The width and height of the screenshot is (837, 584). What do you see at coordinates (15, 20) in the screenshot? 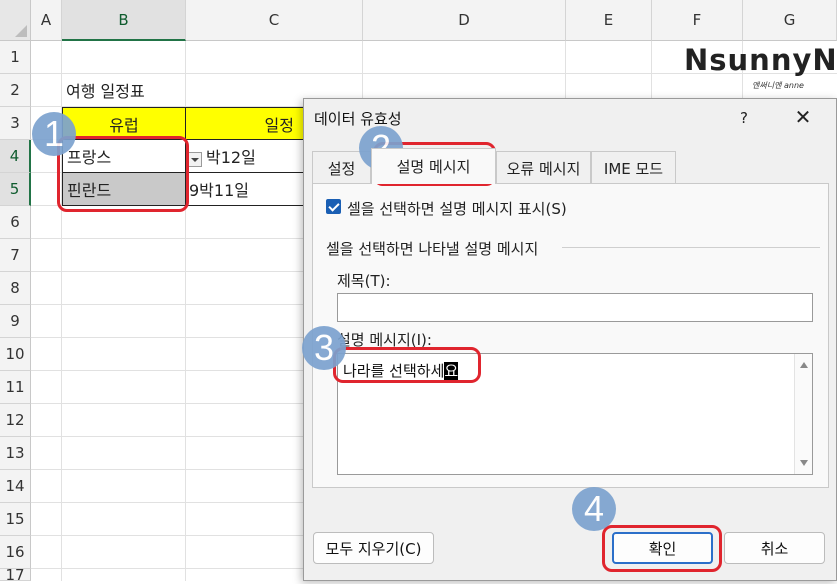
I see `select-all-corner` at bounding box center [15, 20].